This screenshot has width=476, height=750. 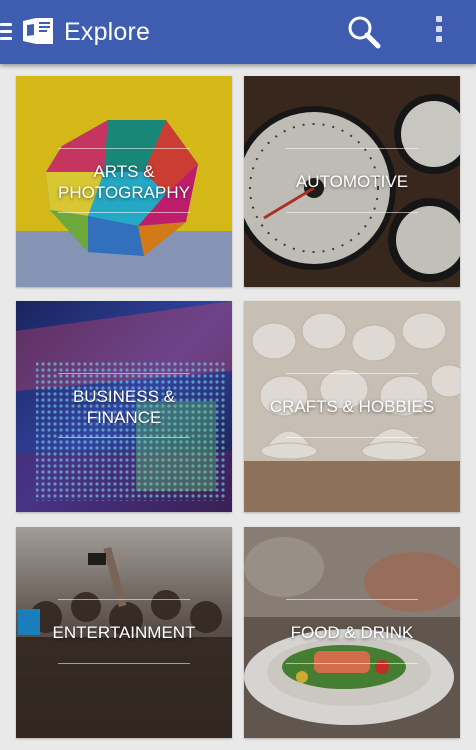 I want to click on search-icon, so click(x=364, y=32).